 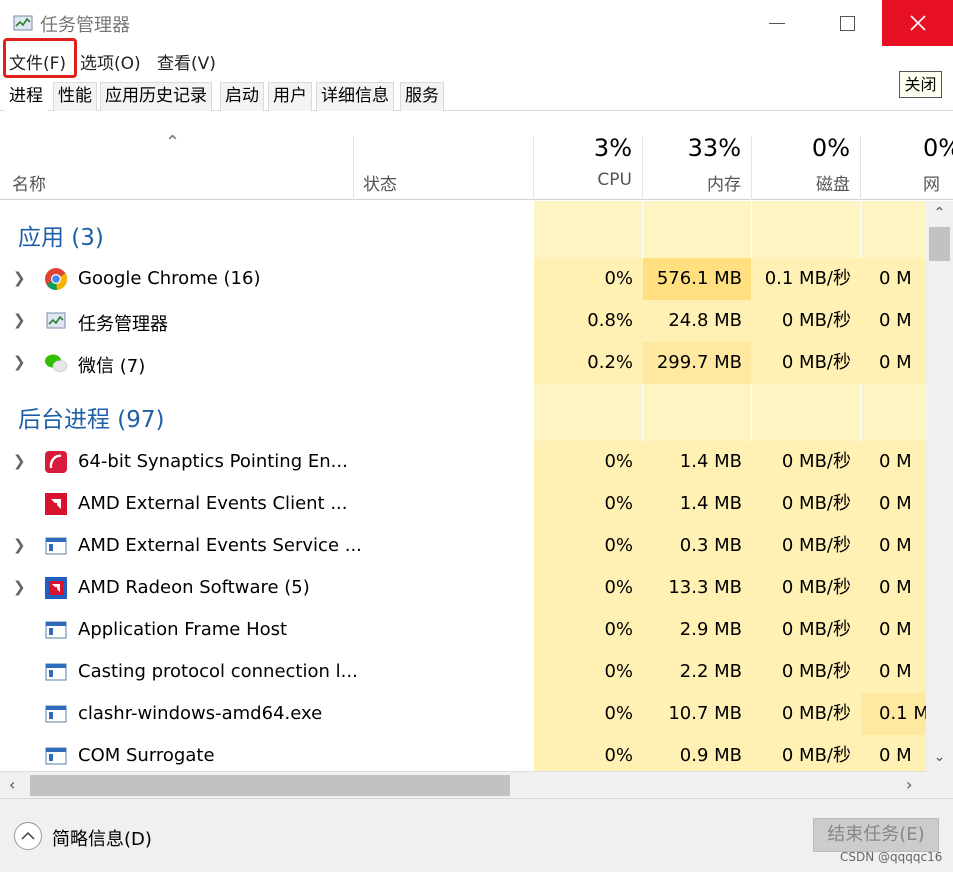 I want to click on horizontal-scrollbar: ‹ ›, so click(x=463, y=784).